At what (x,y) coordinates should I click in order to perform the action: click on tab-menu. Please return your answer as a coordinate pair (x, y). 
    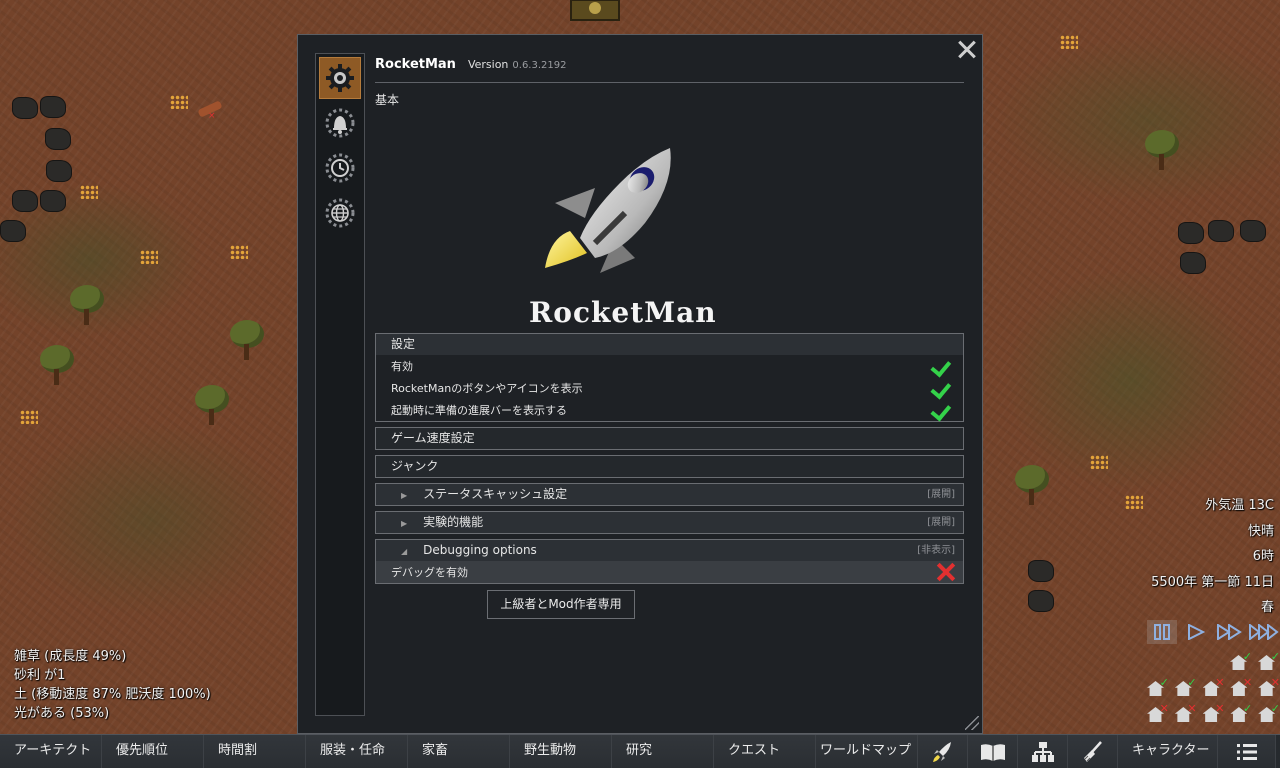
    Looking at the image, I should click on (1247, 751).